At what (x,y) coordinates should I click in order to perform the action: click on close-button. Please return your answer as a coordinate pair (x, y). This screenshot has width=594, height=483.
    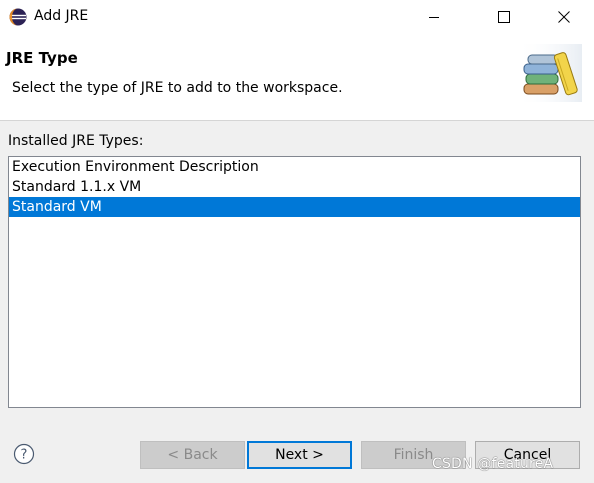
    Looking at the image, I should click on (564, 17).